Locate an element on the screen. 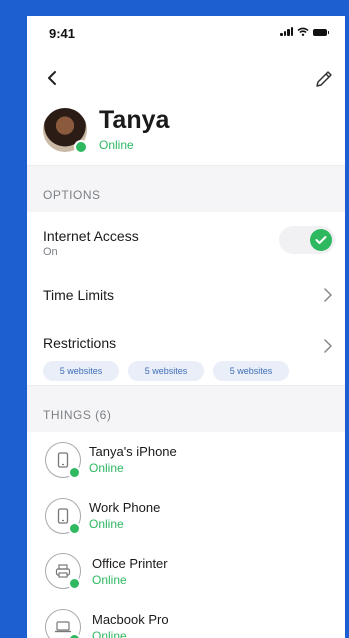 This screenshot has width=349, height=638. things-section-header: THINGS (6) is located at coordinates (186, 408).